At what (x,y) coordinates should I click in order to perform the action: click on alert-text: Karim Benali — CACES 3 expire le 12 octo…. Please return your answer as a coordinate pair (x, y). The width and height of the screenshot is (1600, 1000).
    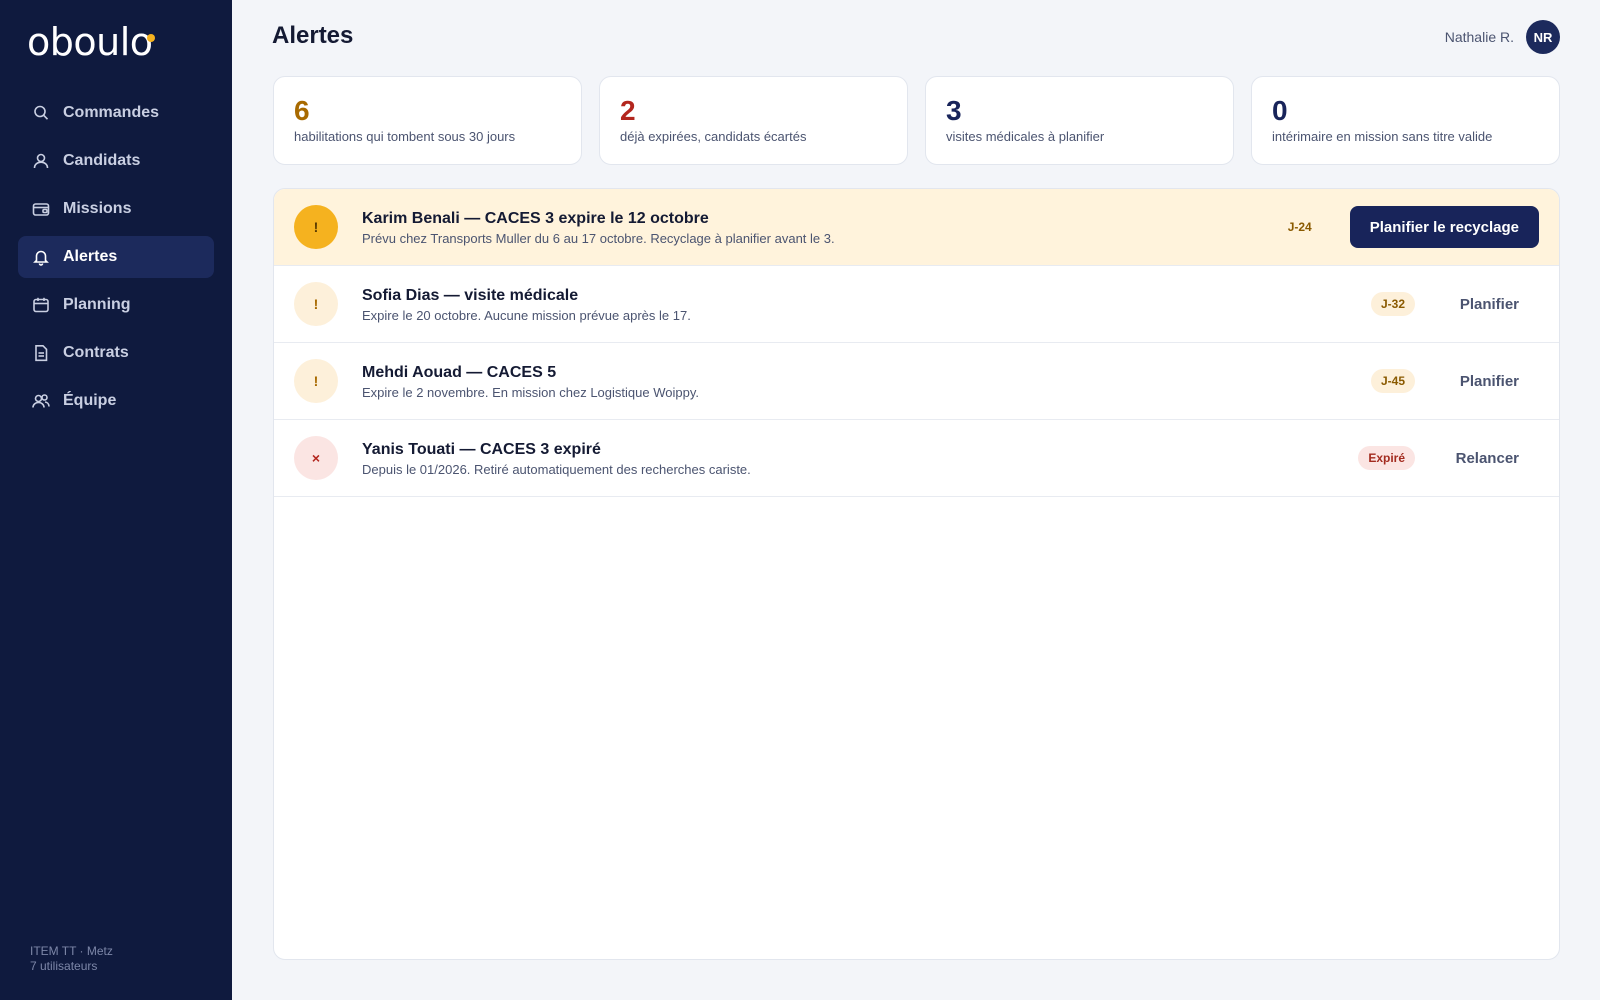
    Looking at the image, I should click on (820, 227).